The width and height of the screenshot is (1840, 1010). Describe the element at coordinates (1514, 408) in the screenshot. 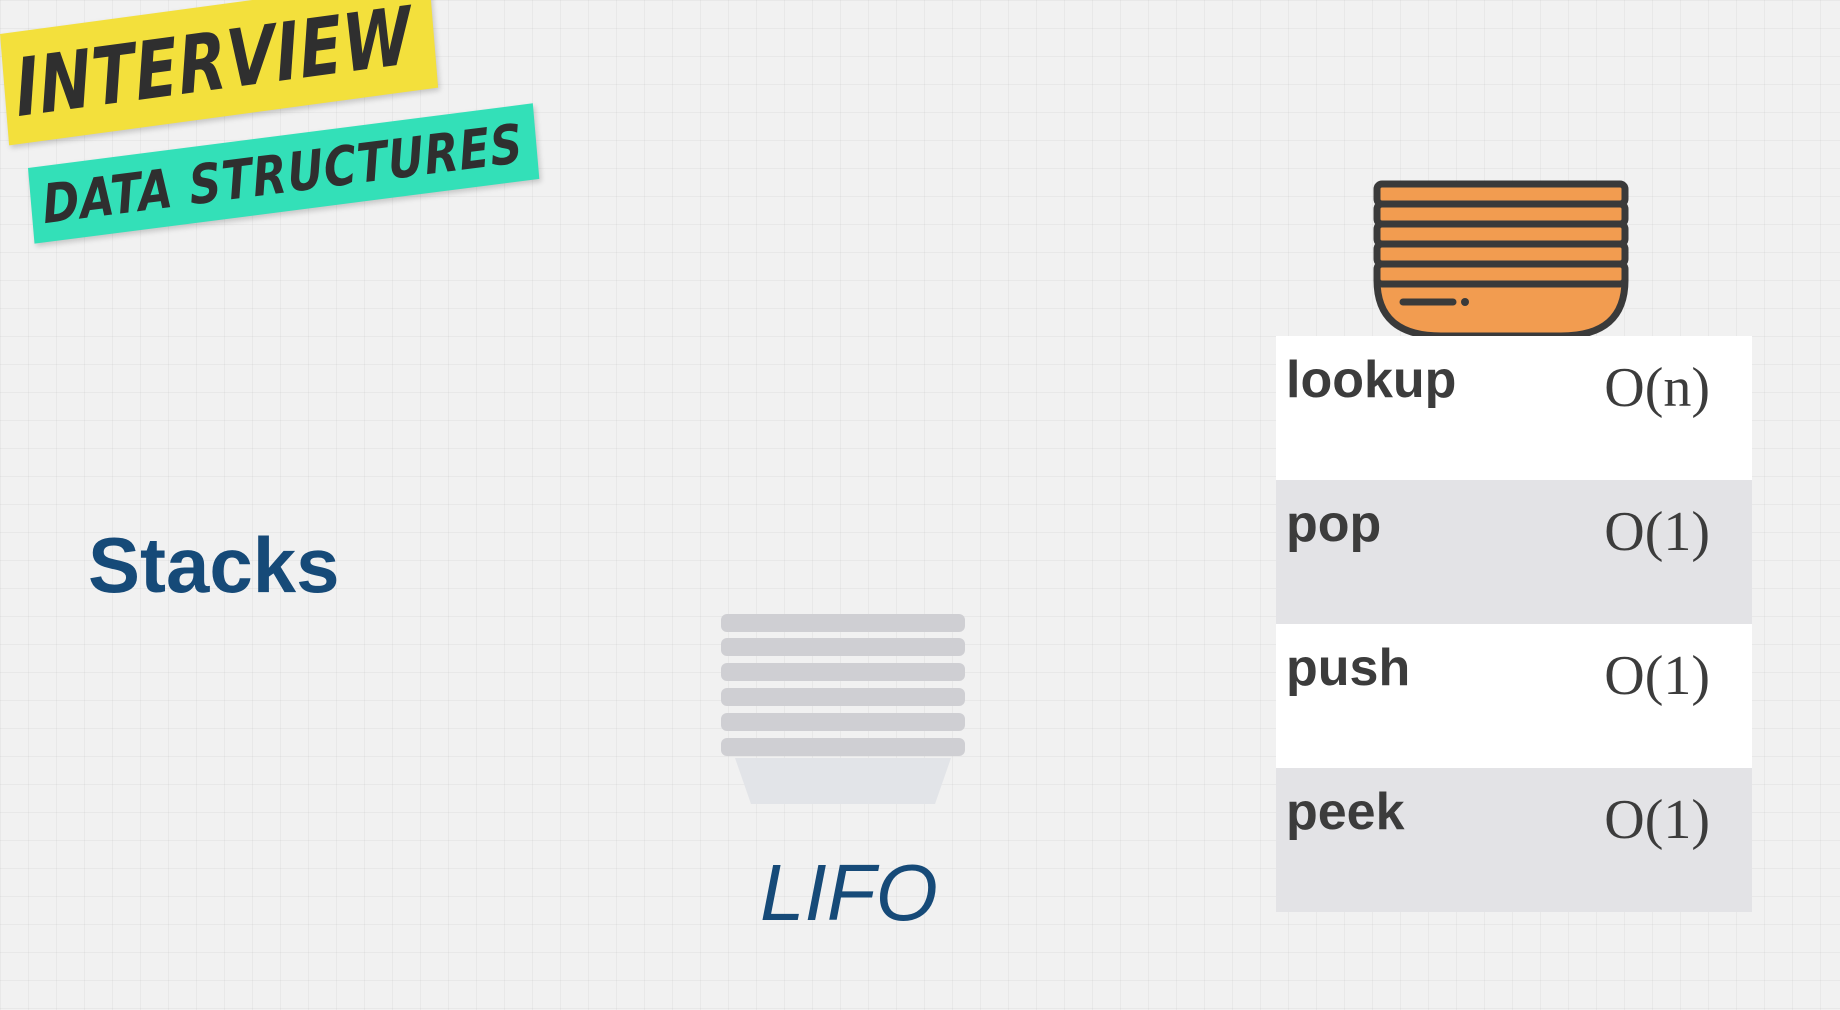

I see `operation-row-lookup: lookup O(n)` at that location.